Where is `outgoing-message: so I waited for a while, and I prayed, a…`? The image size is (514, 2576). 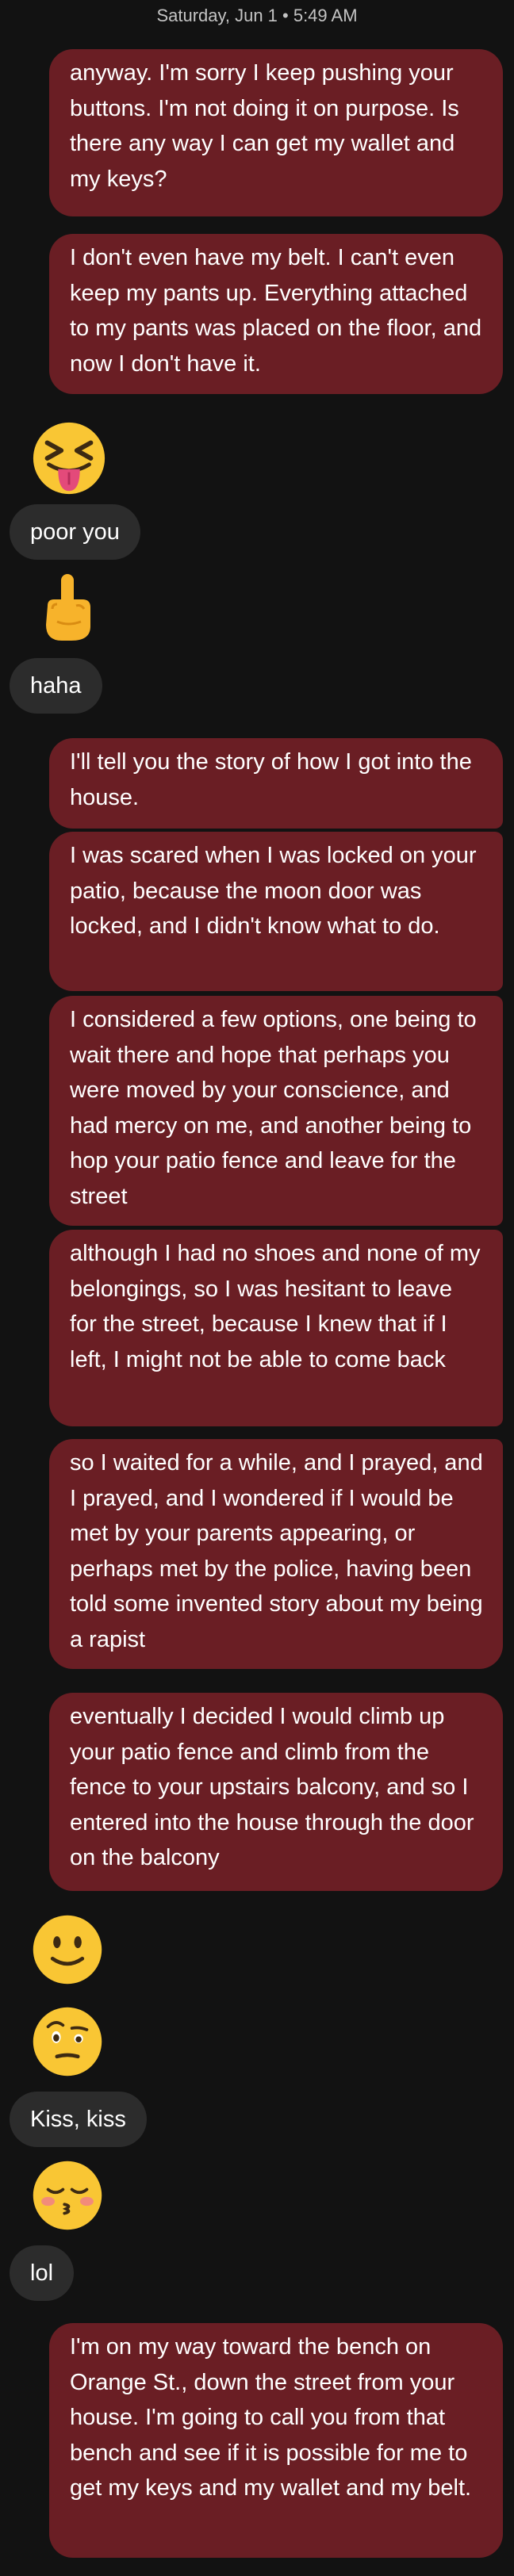 outgoing-message: so I waited for a while, and I prayed, a… is located at coordinates (276, 1554).